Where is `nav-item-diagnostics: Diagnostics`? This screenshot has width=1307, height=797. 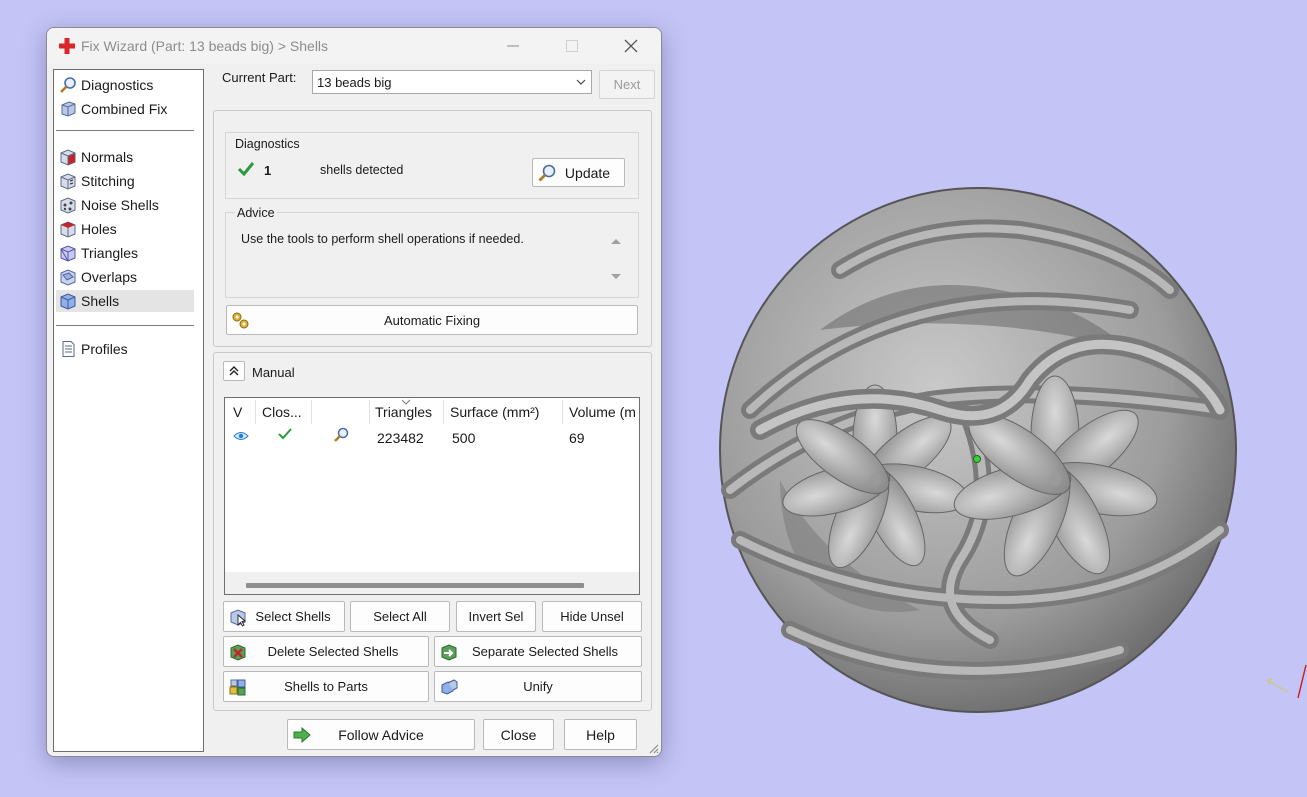
nav-item-diagnostics: Diagnostics is located at coordinates (125, 85).